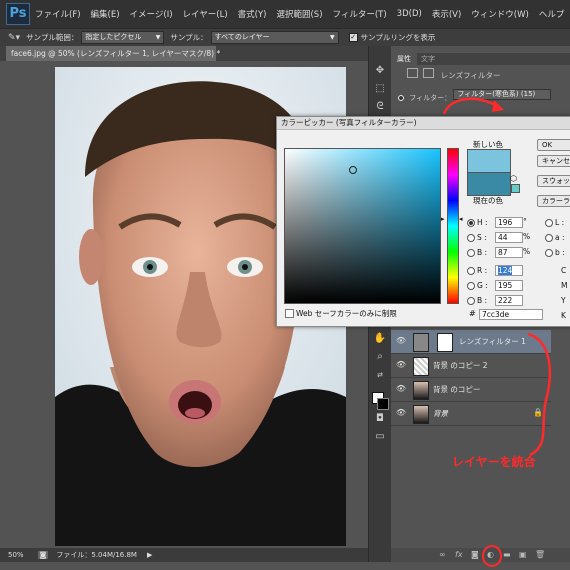  I want to click on info-icon: ◙, so click(43, 555).